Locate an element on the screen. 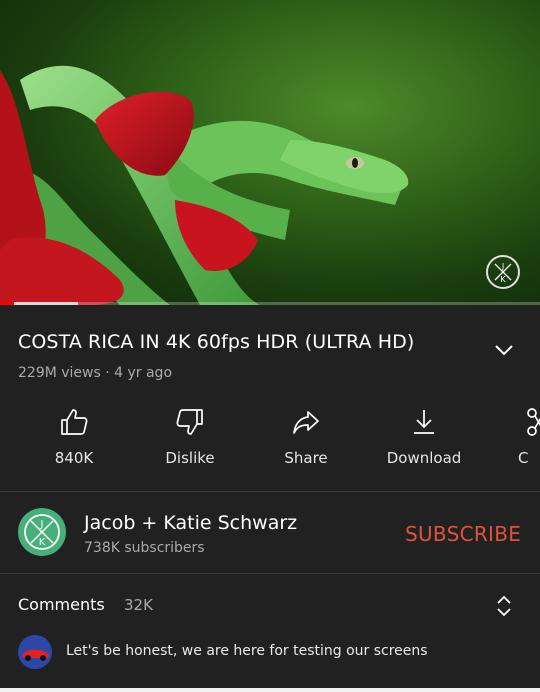 The width and height of the screenshot is (540, 692). bottom-edge is located at coordinates (270, 690).